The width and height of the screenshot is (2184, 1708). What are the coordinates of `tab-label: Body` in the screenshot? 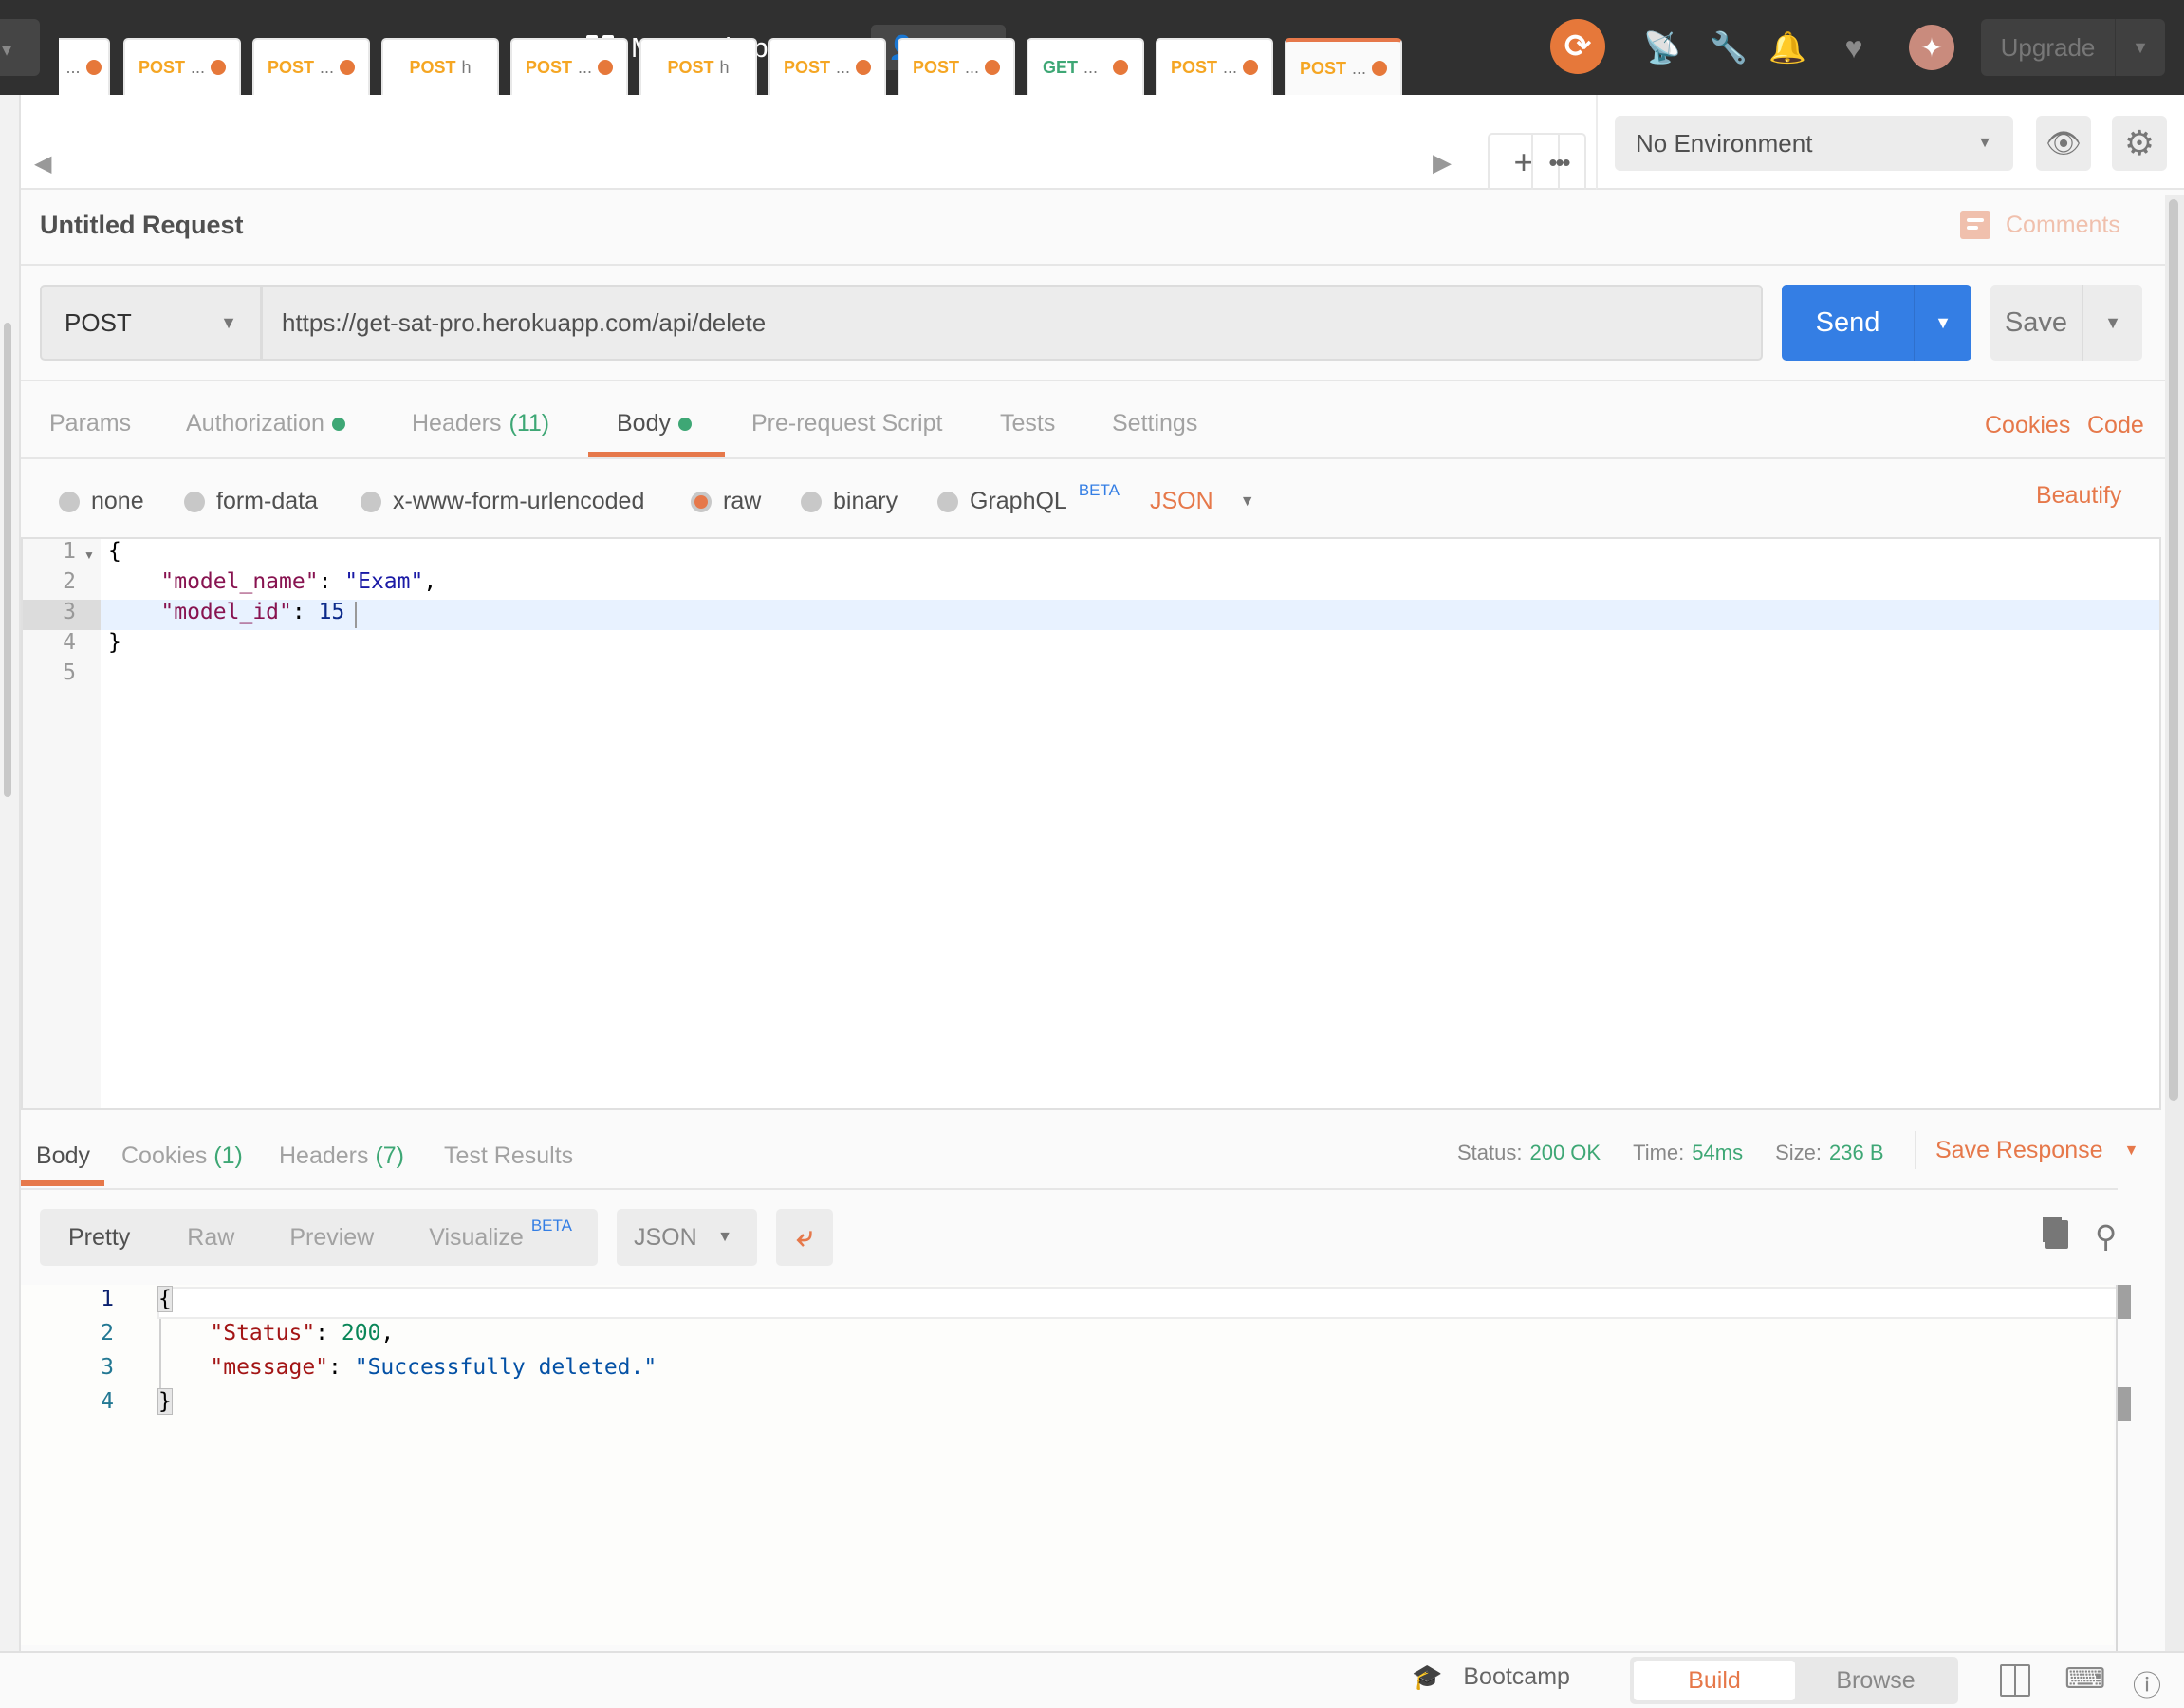 It's located at (63, 1155).